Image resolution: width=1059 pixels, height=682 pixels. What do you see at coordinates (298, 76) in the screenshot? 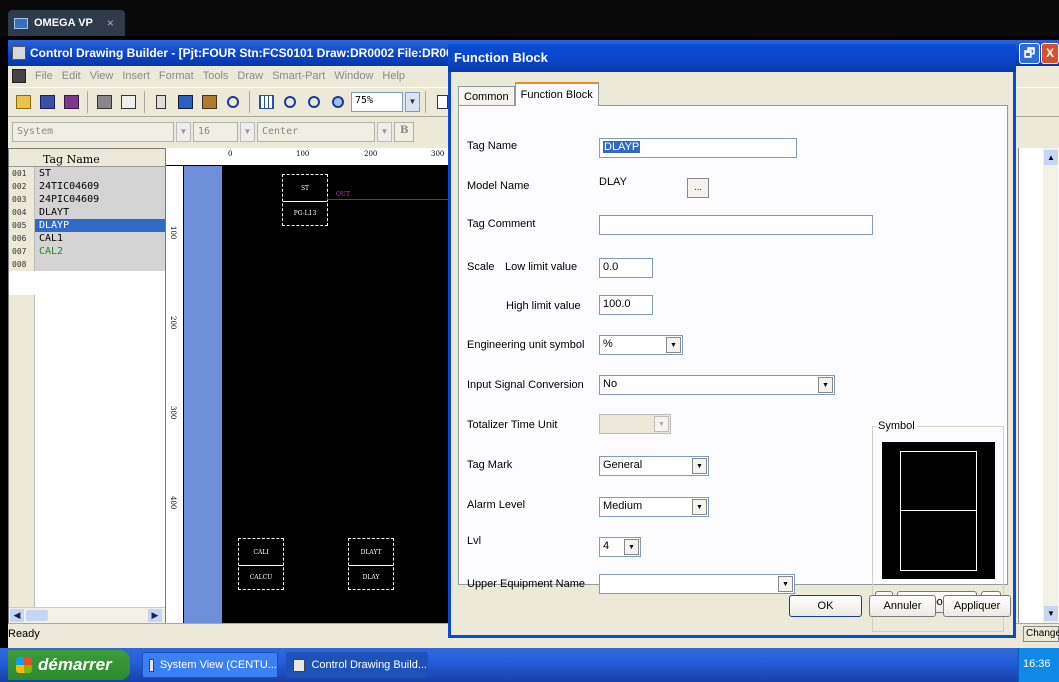
I see `menu-smart-part: Smart-Part` at bounding box center [298, 76].